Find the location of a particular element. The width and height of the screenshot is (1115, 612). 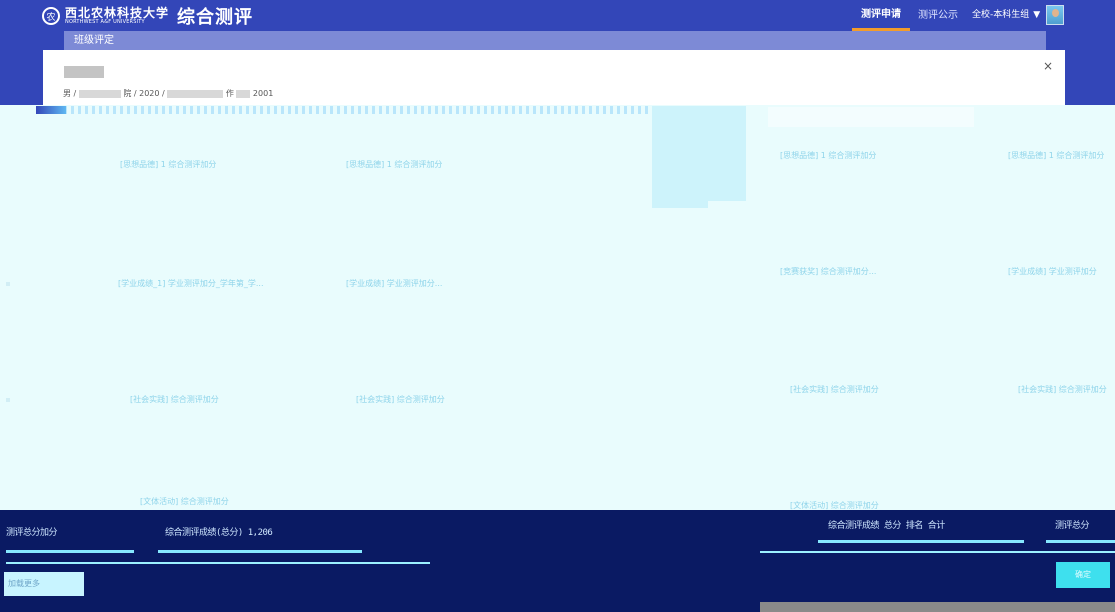

university-name-en: NORTHWEST A&F UNIVERSITY is located at coordinates (105, 22).